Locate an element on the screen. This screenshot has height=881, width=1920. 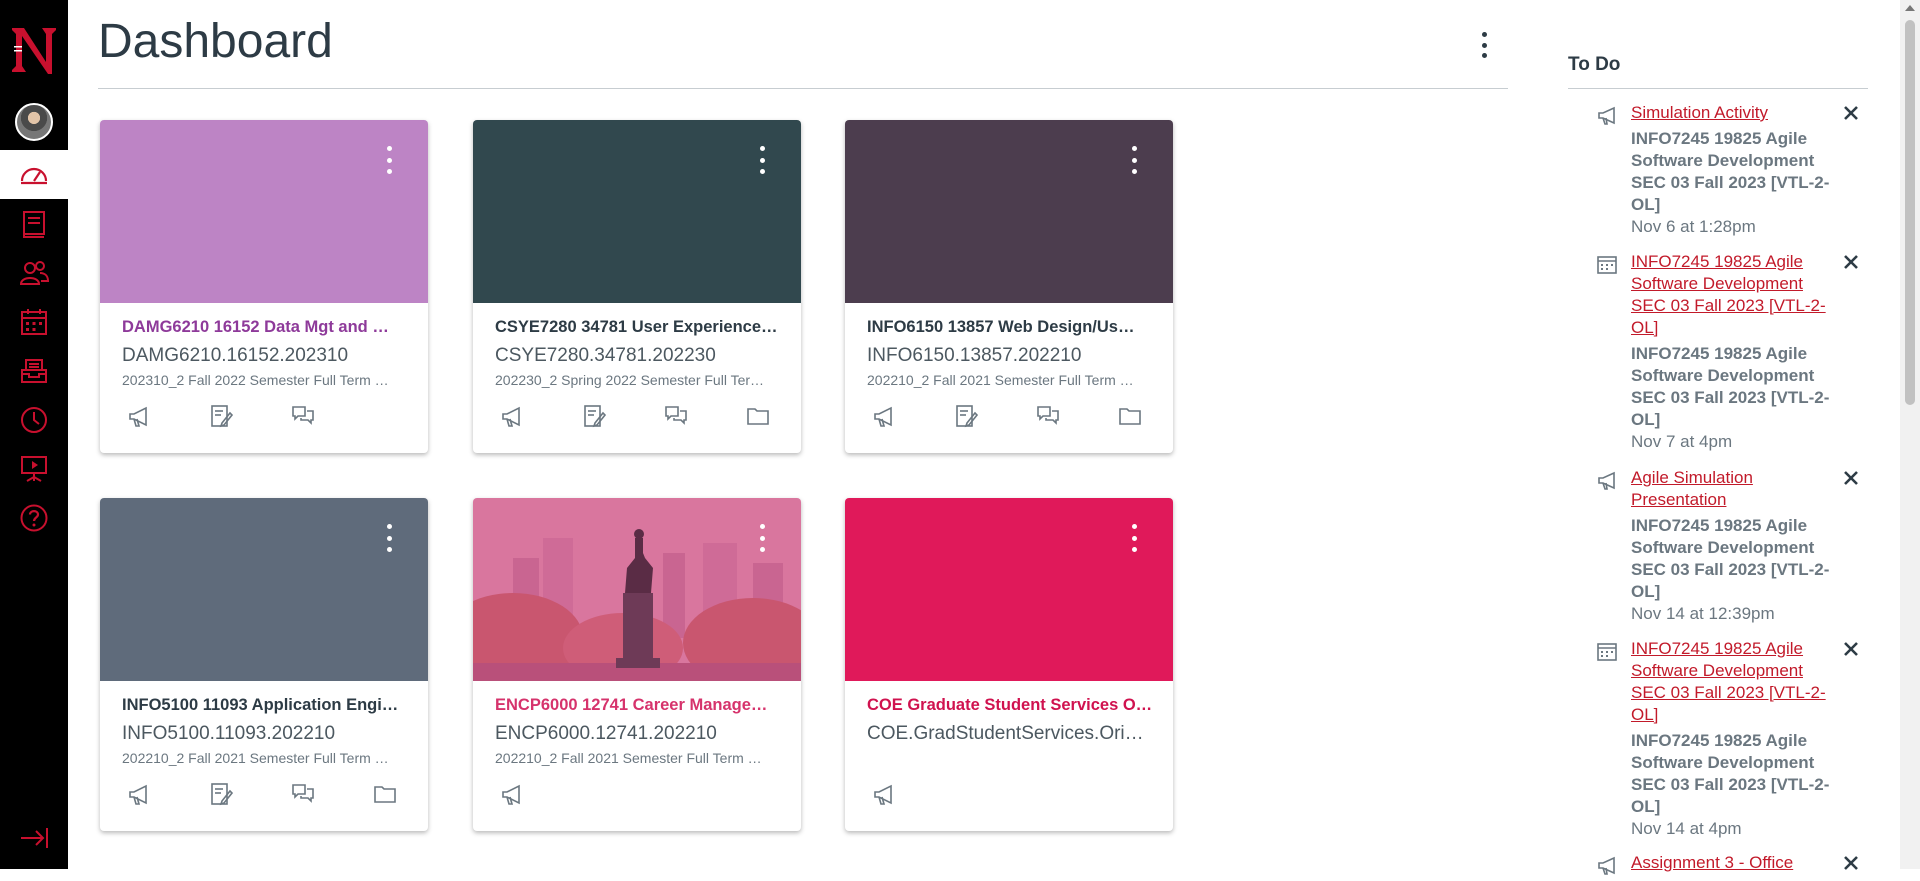
page-scrollbar is located at coordinates (1910, 434).